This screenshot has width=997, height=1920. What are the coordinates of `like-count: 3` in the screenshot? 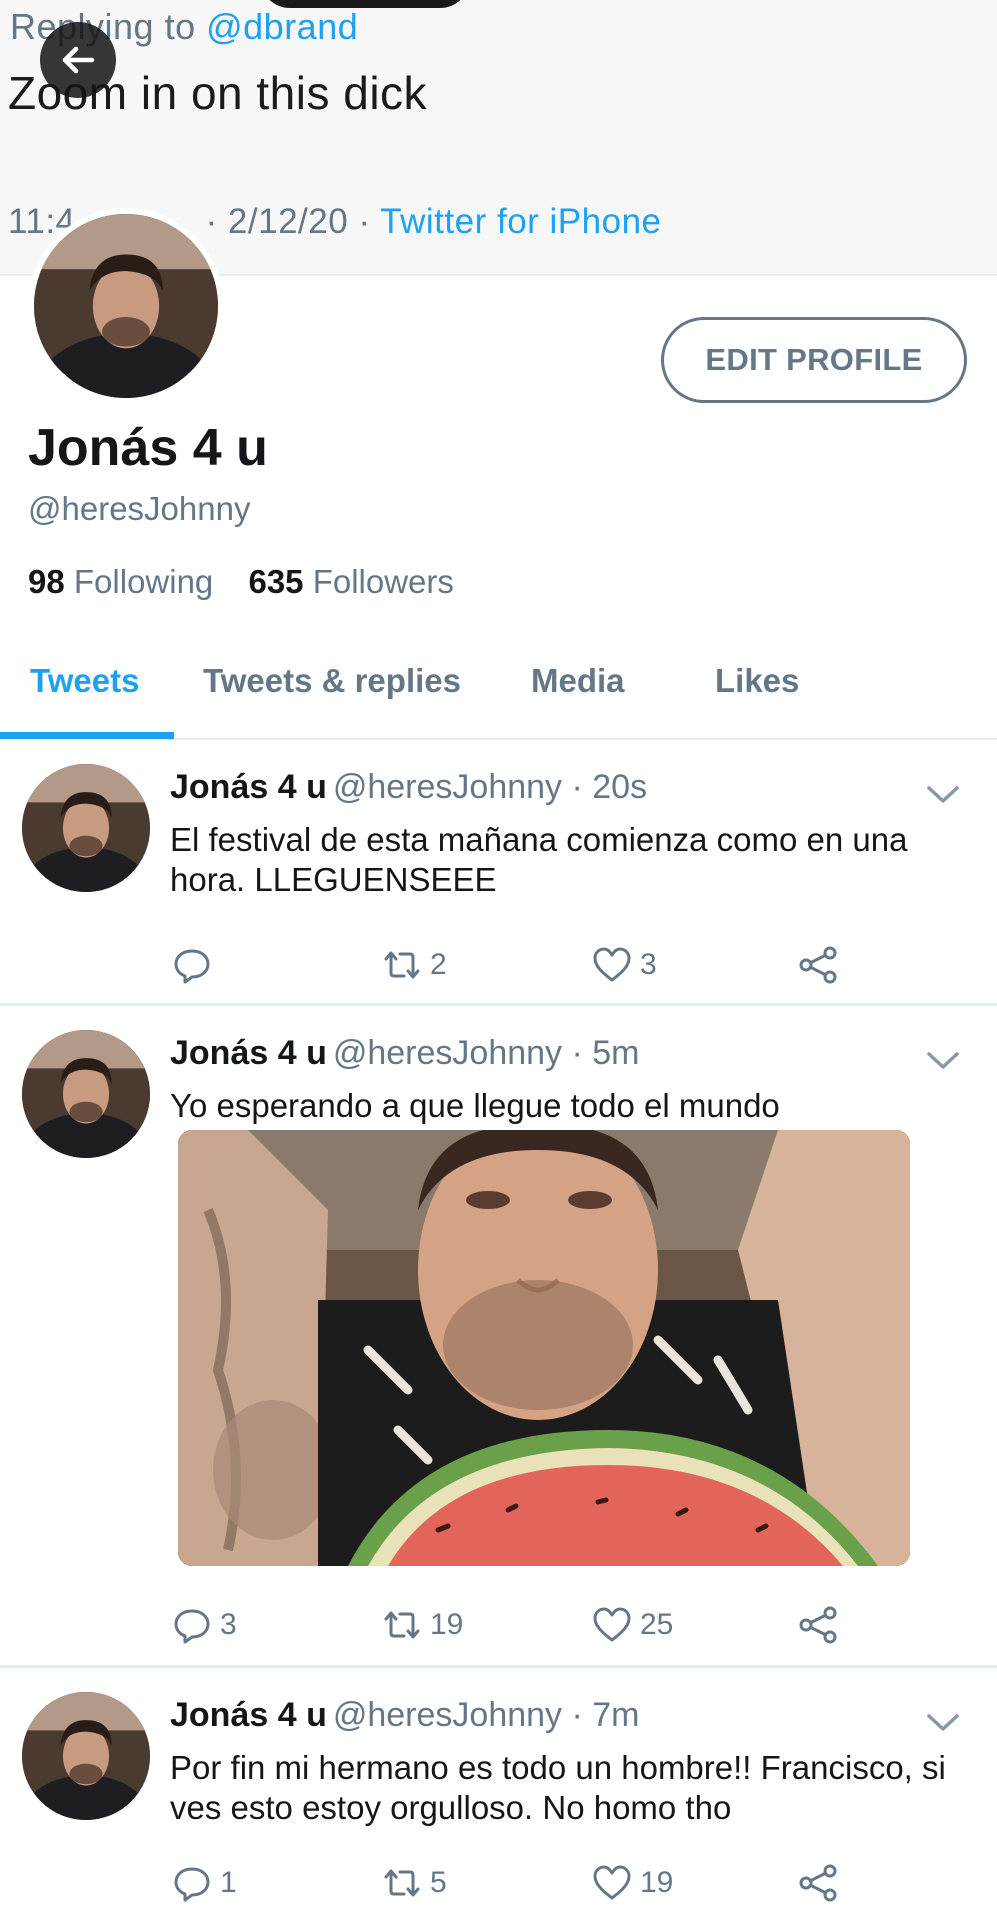 It's located at (648, 964).